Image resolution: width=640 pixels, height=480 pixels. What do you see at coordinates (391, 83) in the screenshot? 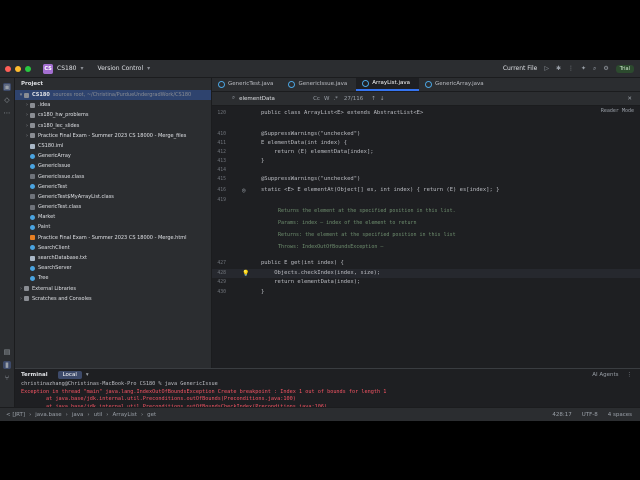
I see `editor-tab-label: ArrayList.java` at bounding box center [391, 83].